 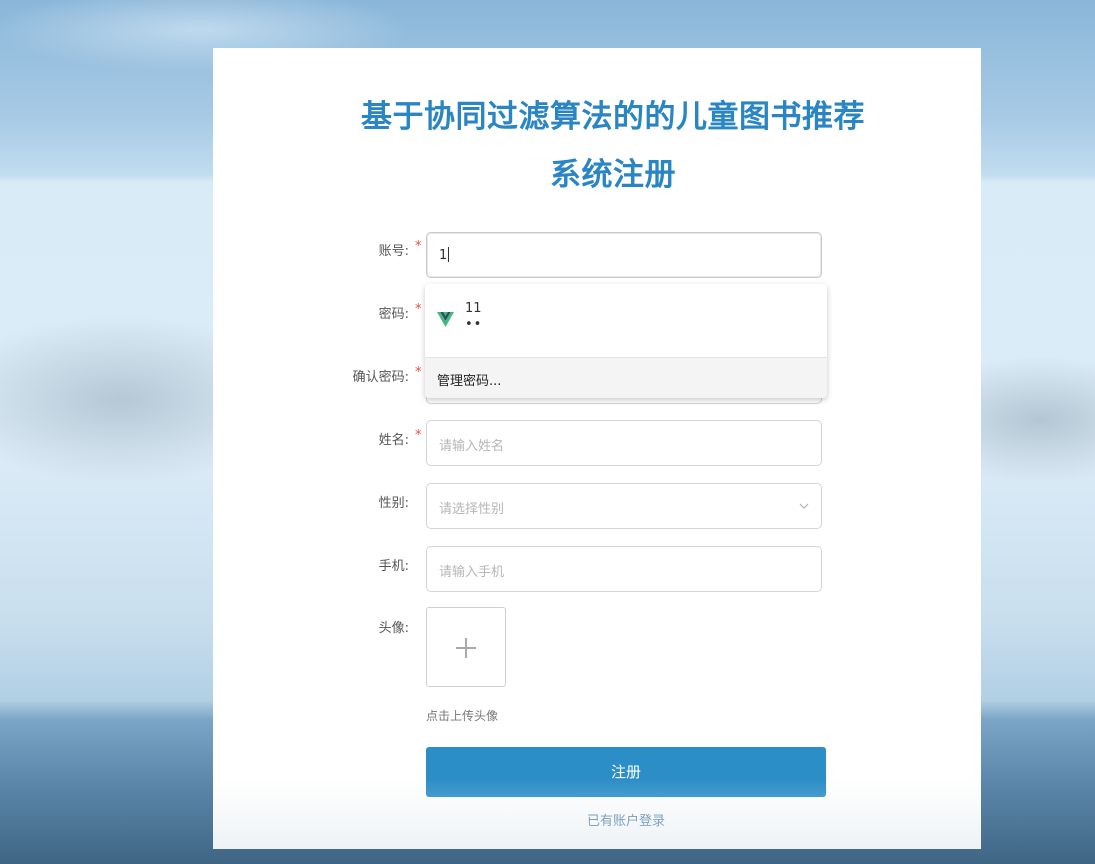 I want to click on phone-placeholder: 请输入手机, so click(x=472, y=572).